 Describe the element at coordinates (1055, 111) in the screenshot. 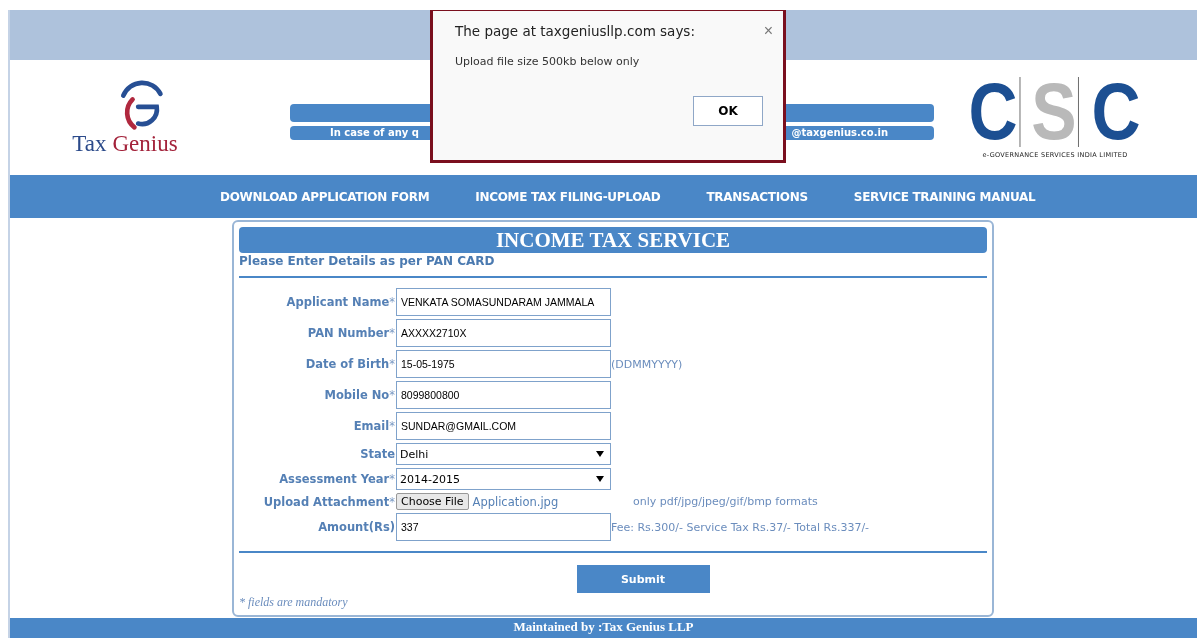

I see `logo-letter: S` at that location.